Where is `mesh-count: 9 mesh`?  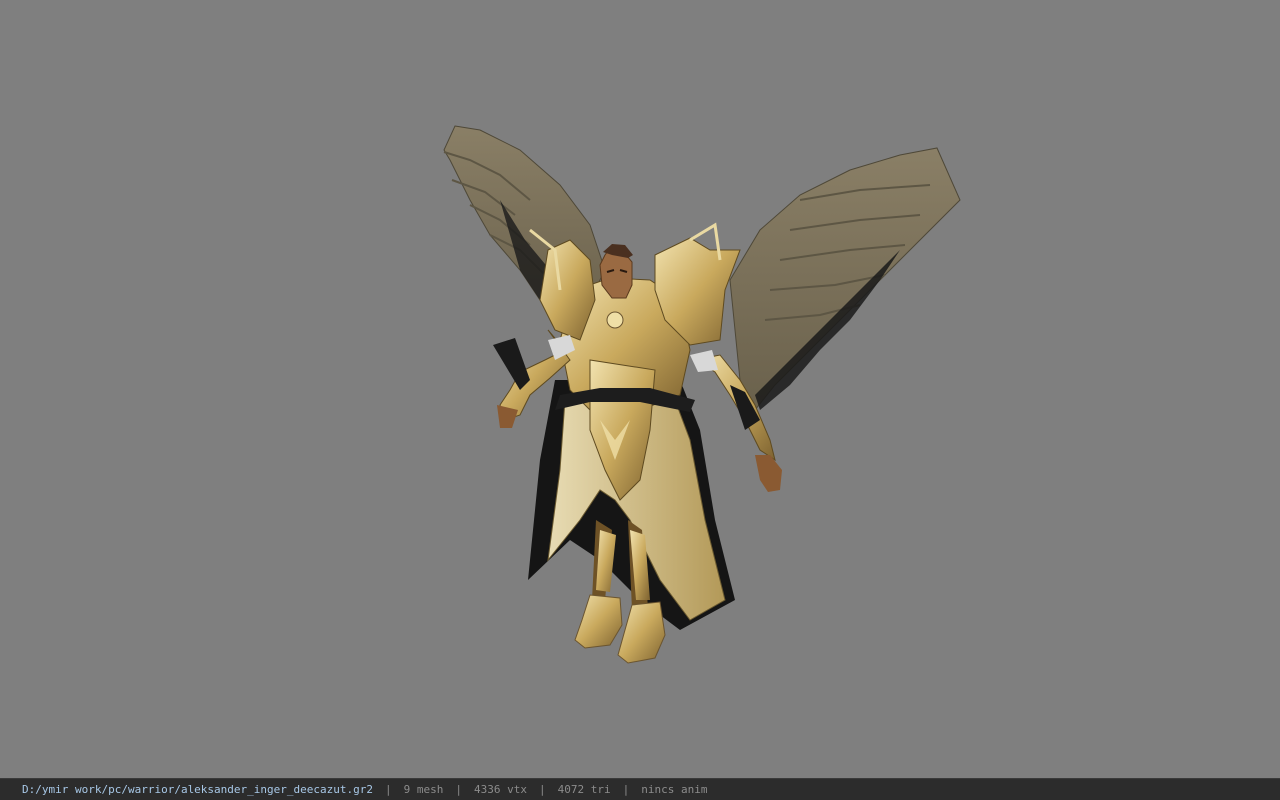 mesh-count: 9 mesh is located at coordinates (423, 789).